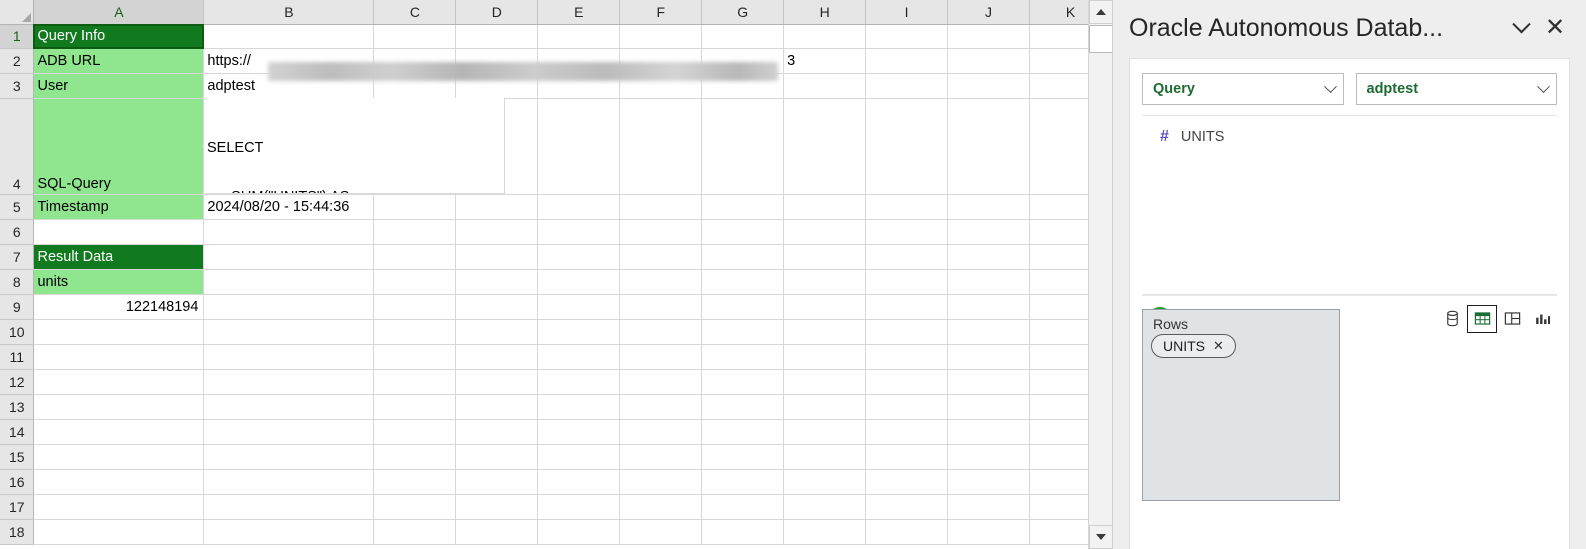  What do you see at coordinates (825, 61) in the screenshot?
I see `cell-h2: 3` at bounding box center [825, 61].